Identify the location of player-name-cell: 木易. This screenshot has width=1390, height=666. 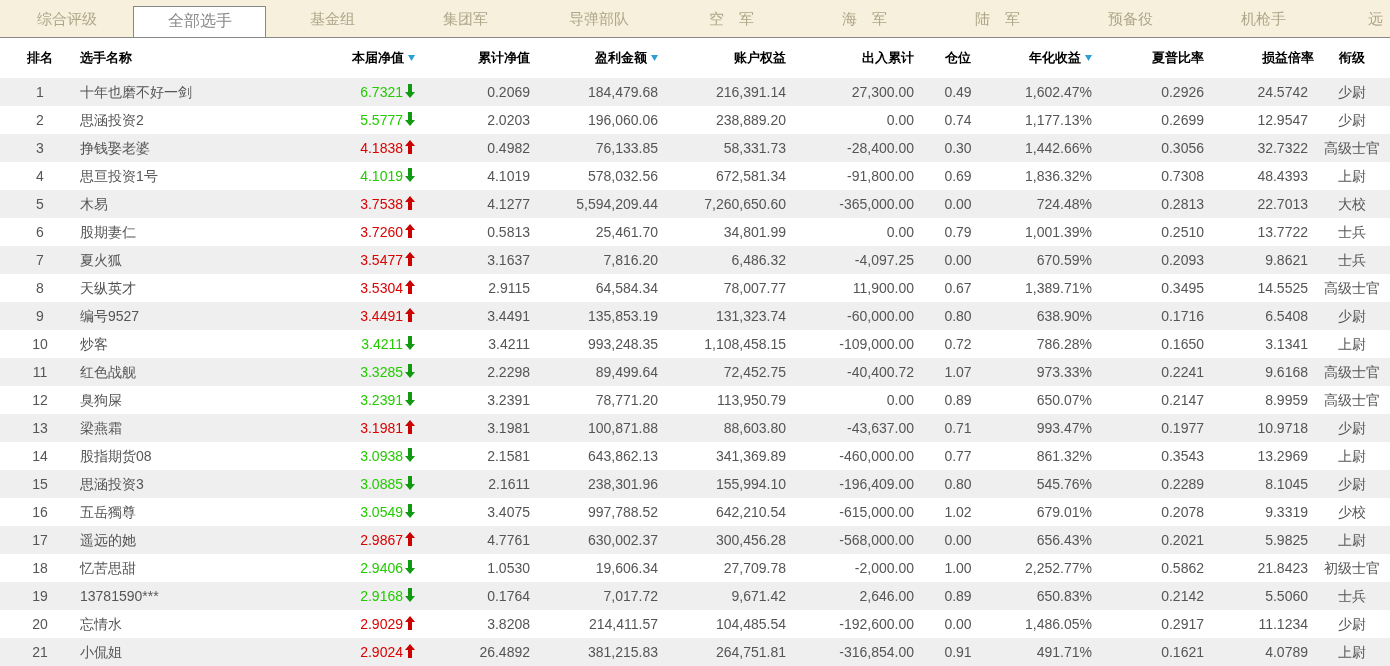
(94, 203).